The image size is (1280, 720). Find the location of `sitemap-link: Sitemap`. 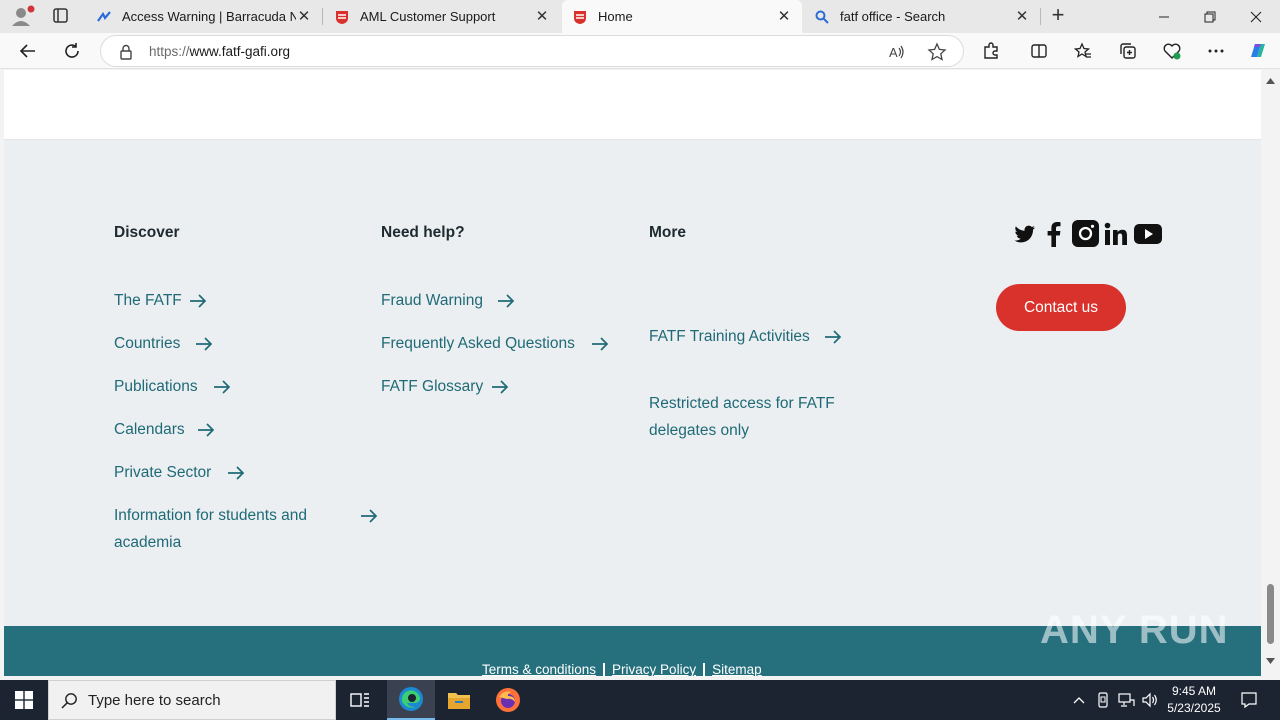

sitemap-link: Sitemap is located at coordinates (737, 669).